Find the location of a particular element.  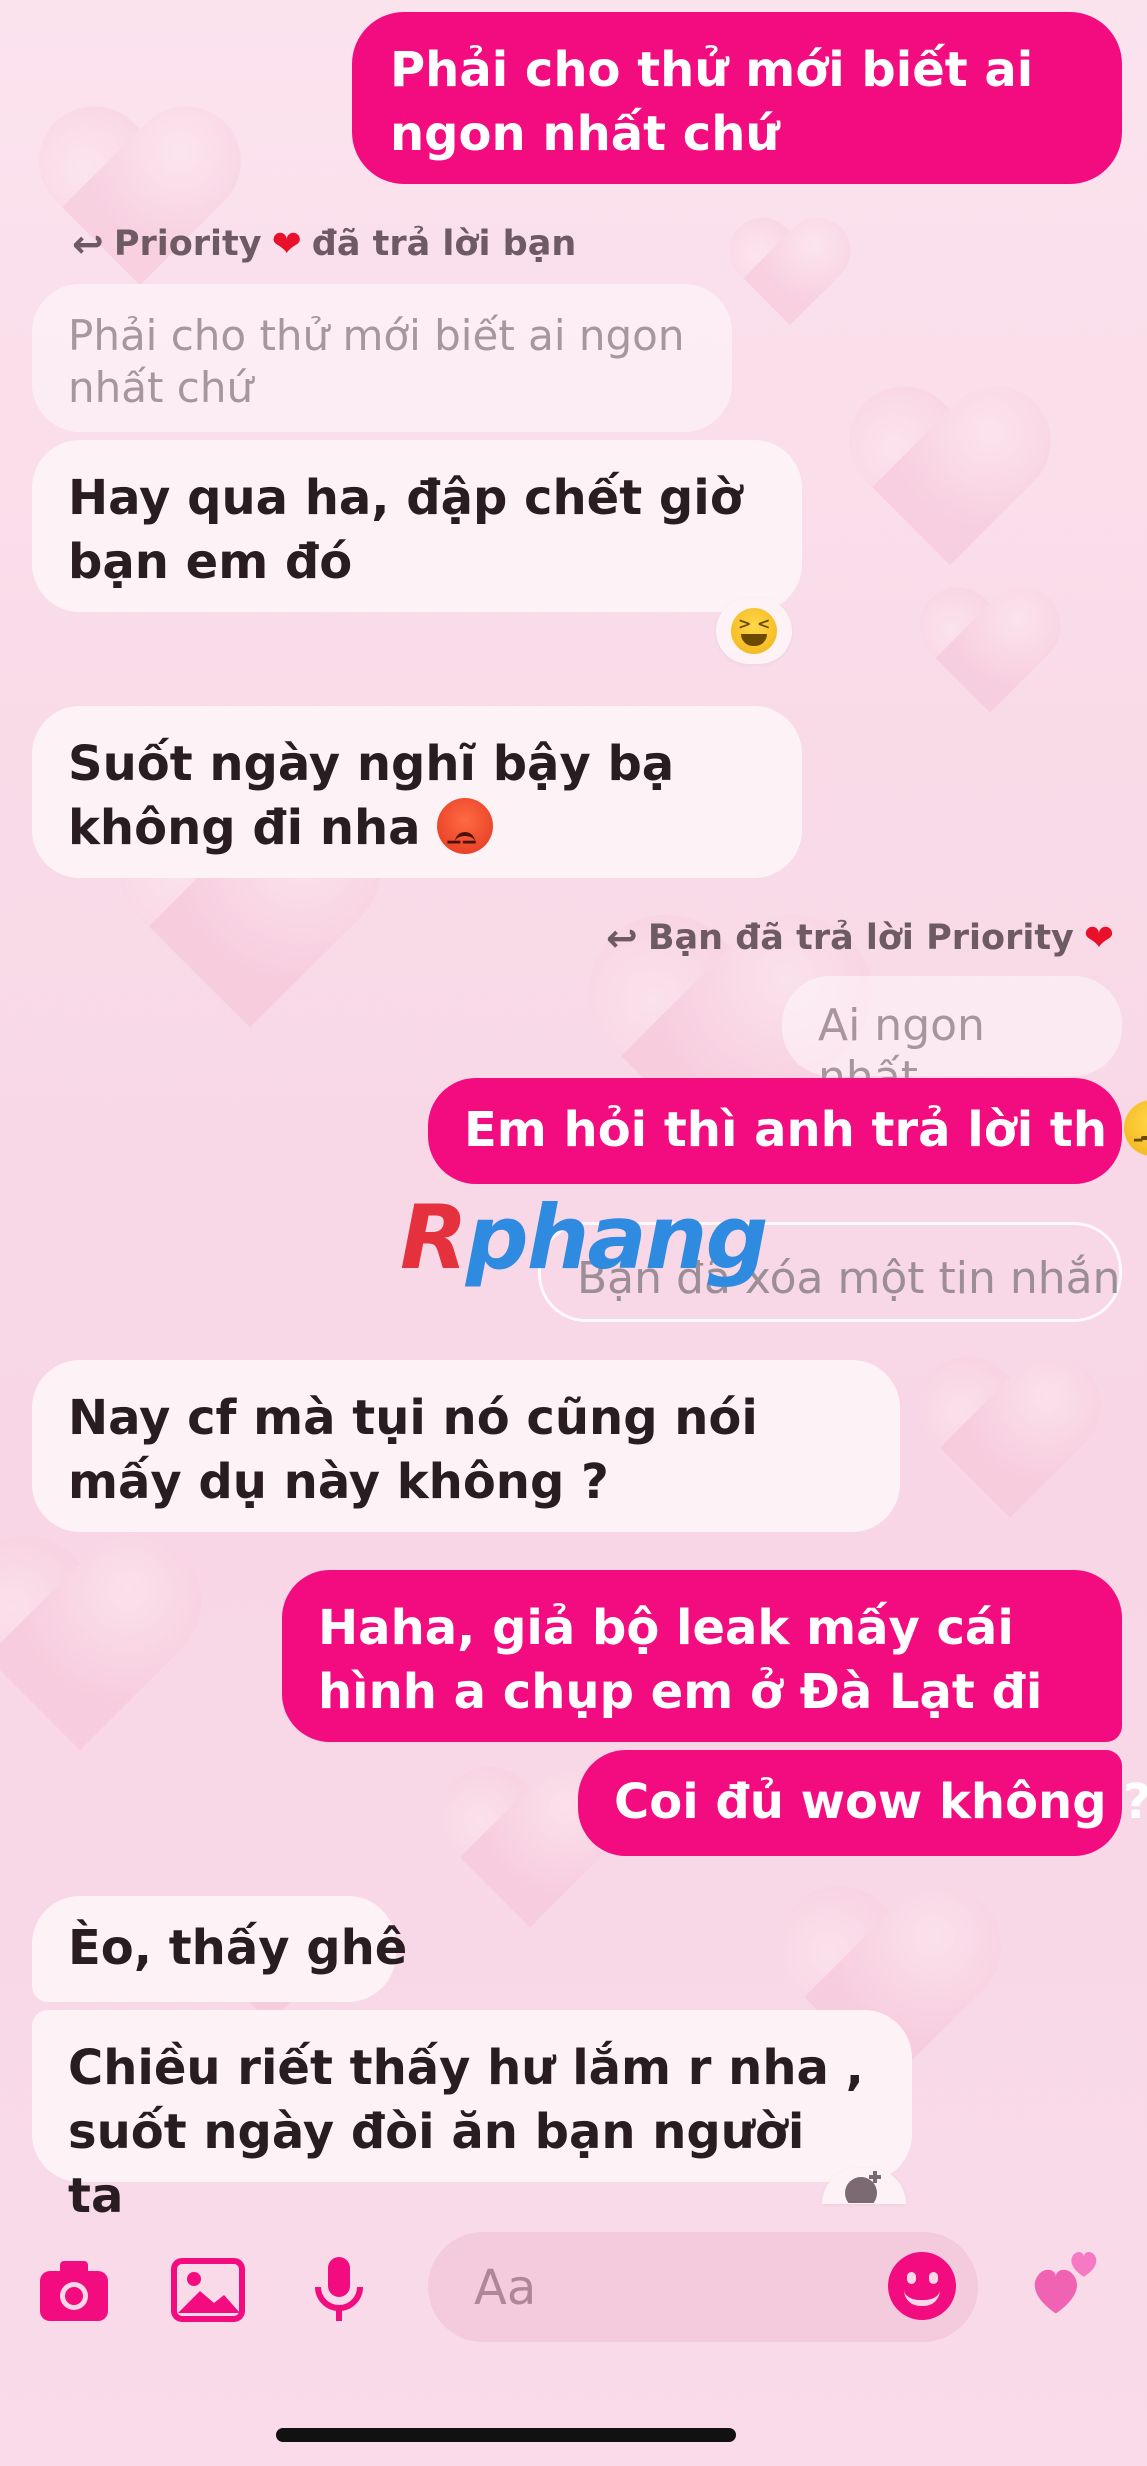

watermark-logo: Rphang is located at coordinates (584, 1237).